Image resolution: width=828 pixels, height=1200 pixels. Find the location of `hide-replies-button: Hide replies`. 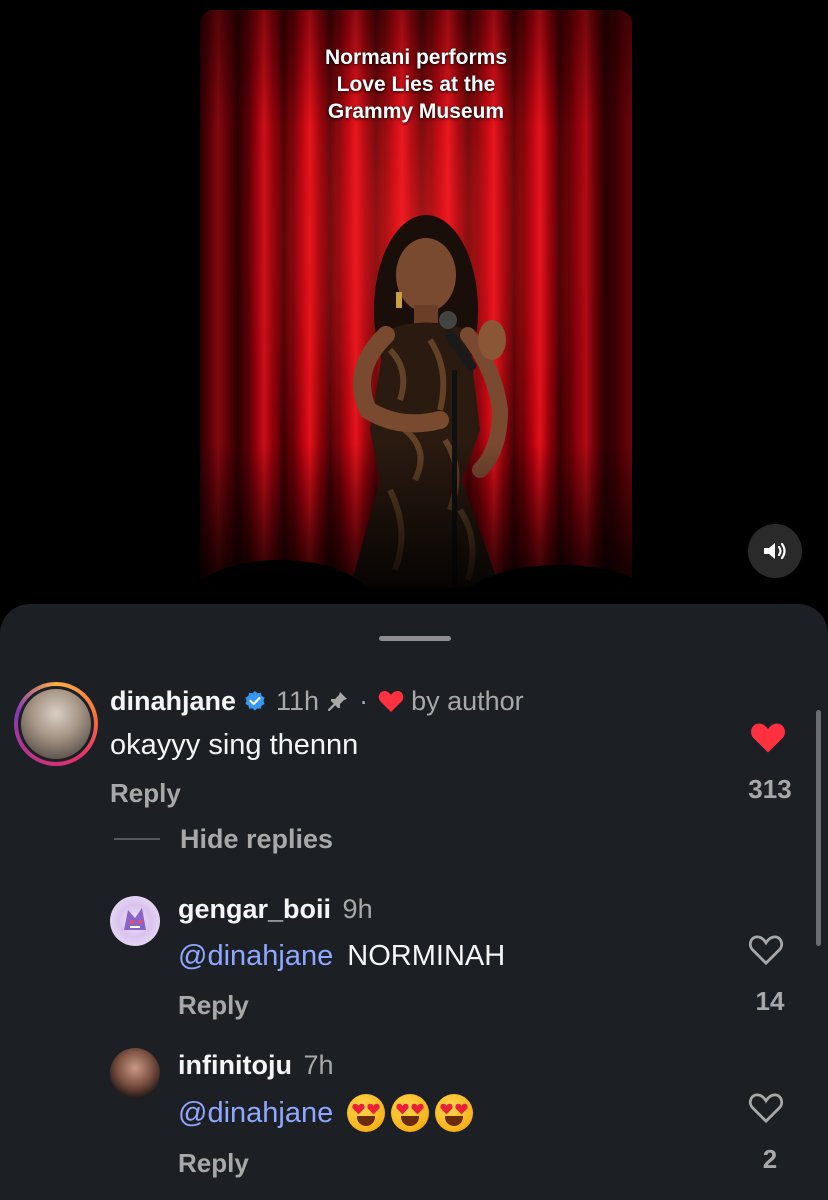

hide-replies-button: Hide replies is located at coordinates (223, 839).